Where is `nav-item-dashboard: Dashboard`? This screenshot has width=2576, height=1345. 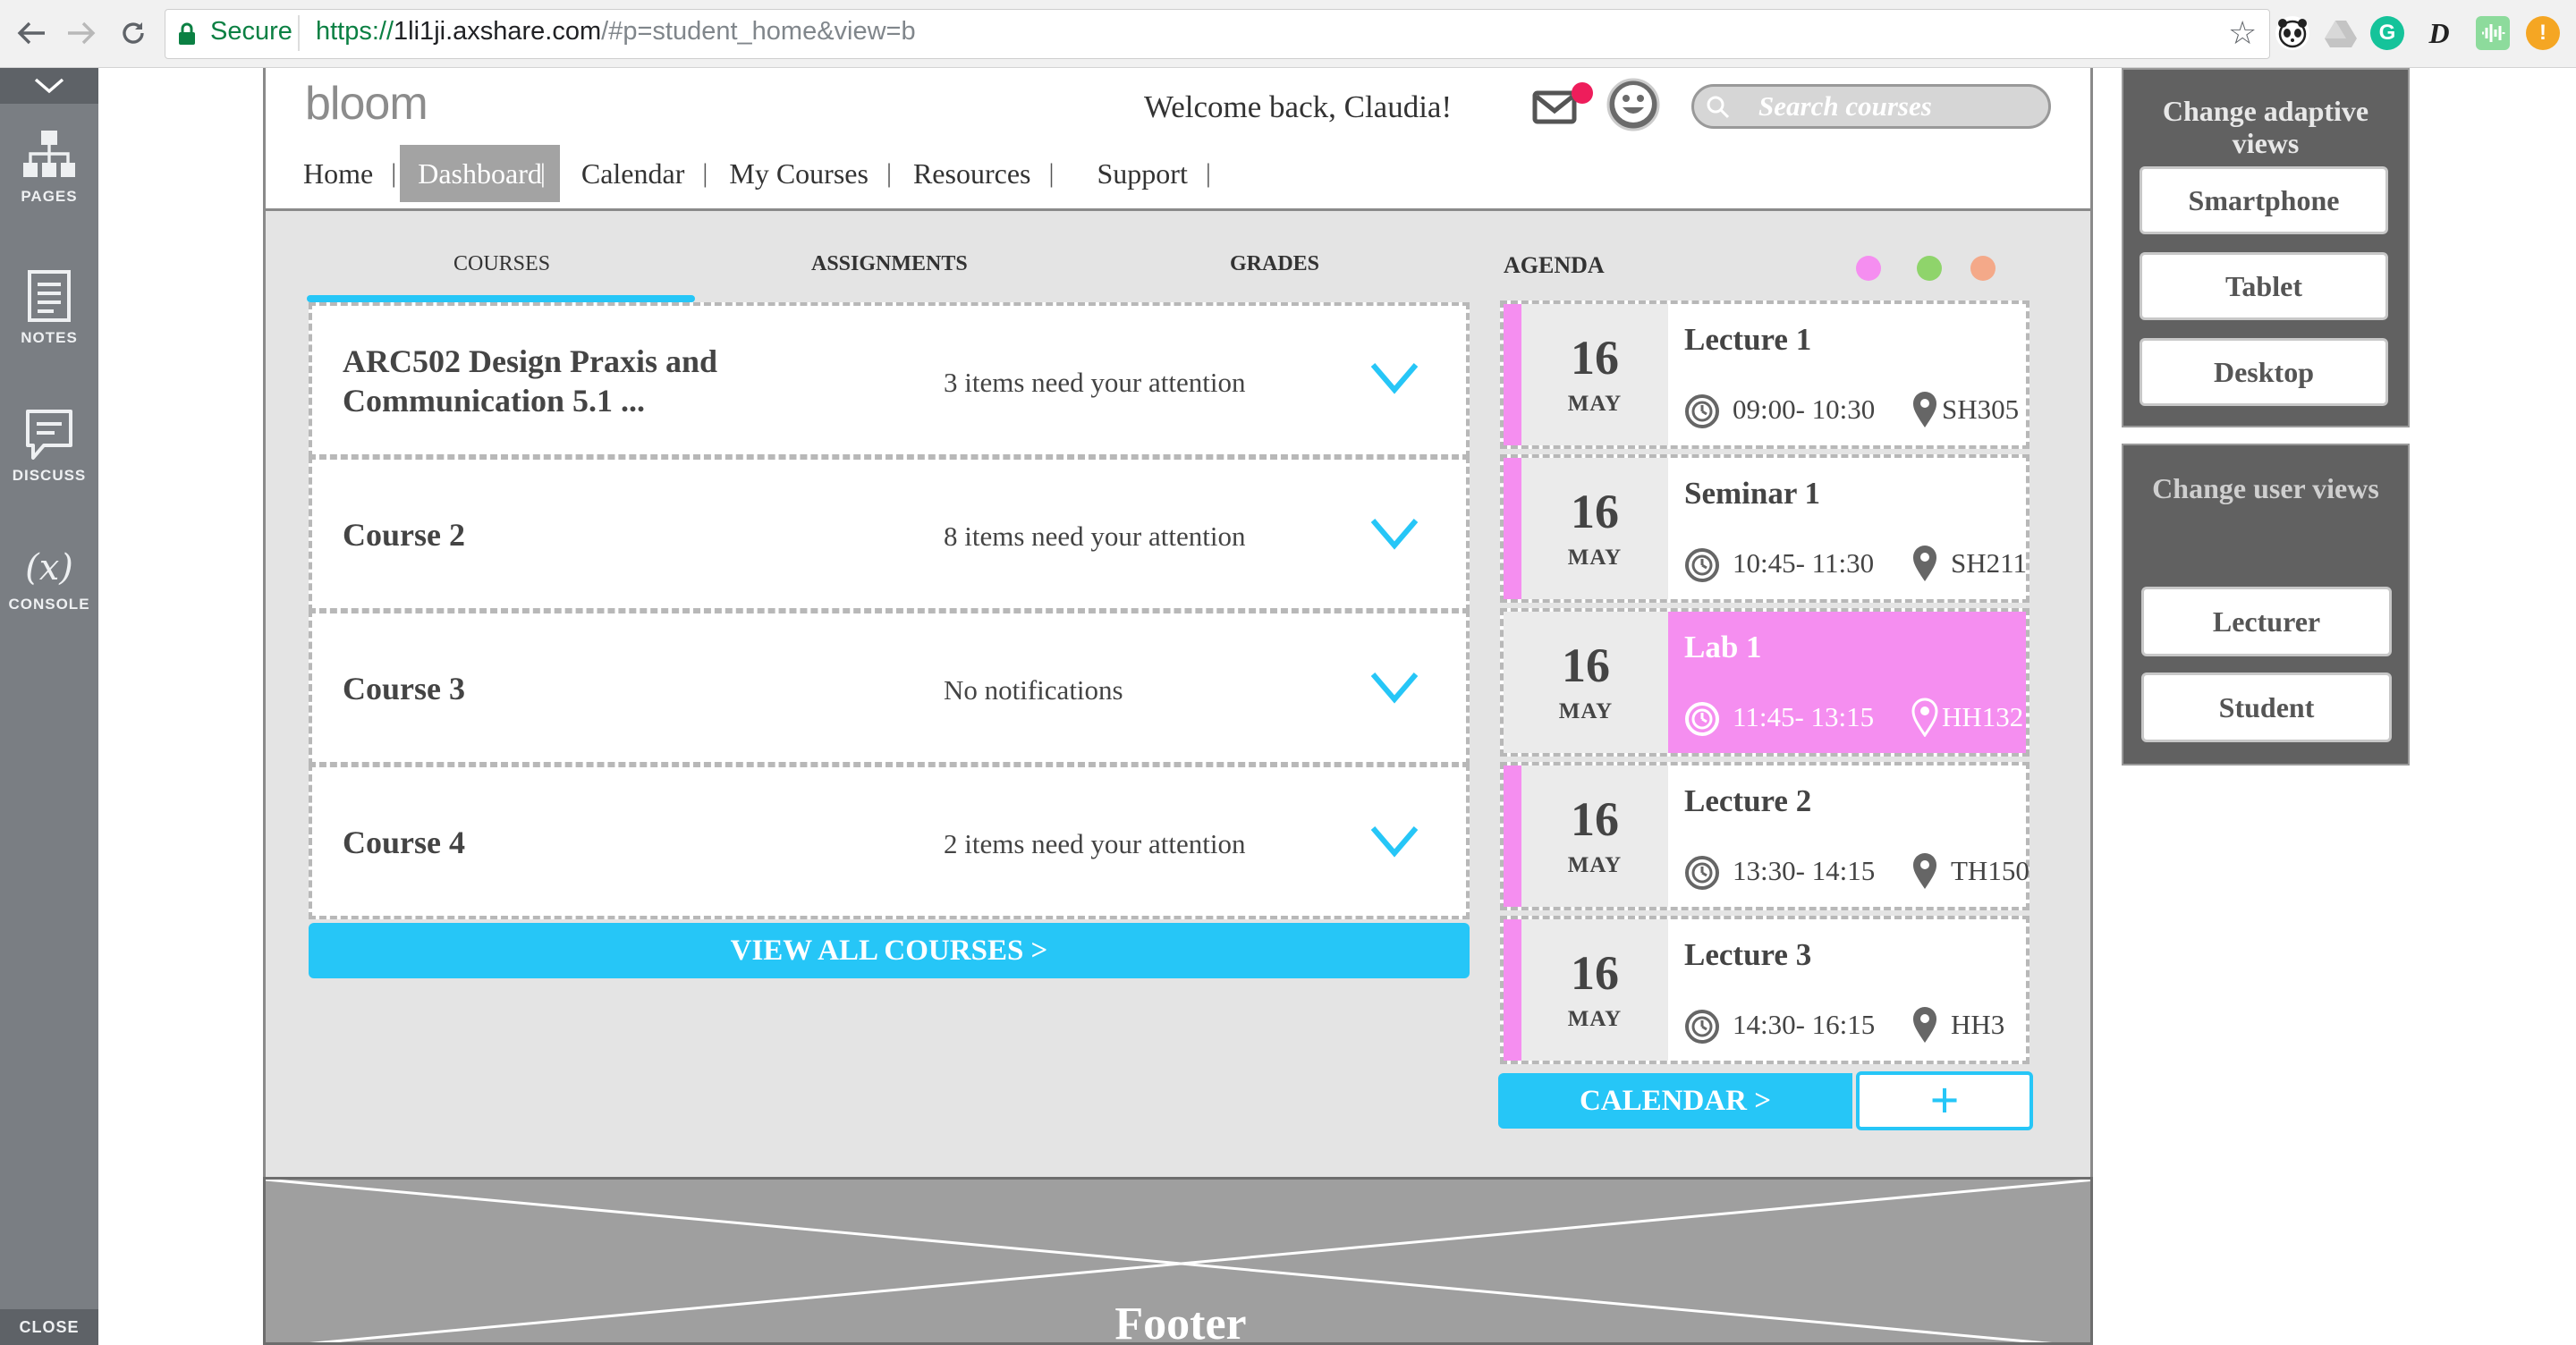 nav-item-dashboard: Dashboard is located at coordinates (480, 173).